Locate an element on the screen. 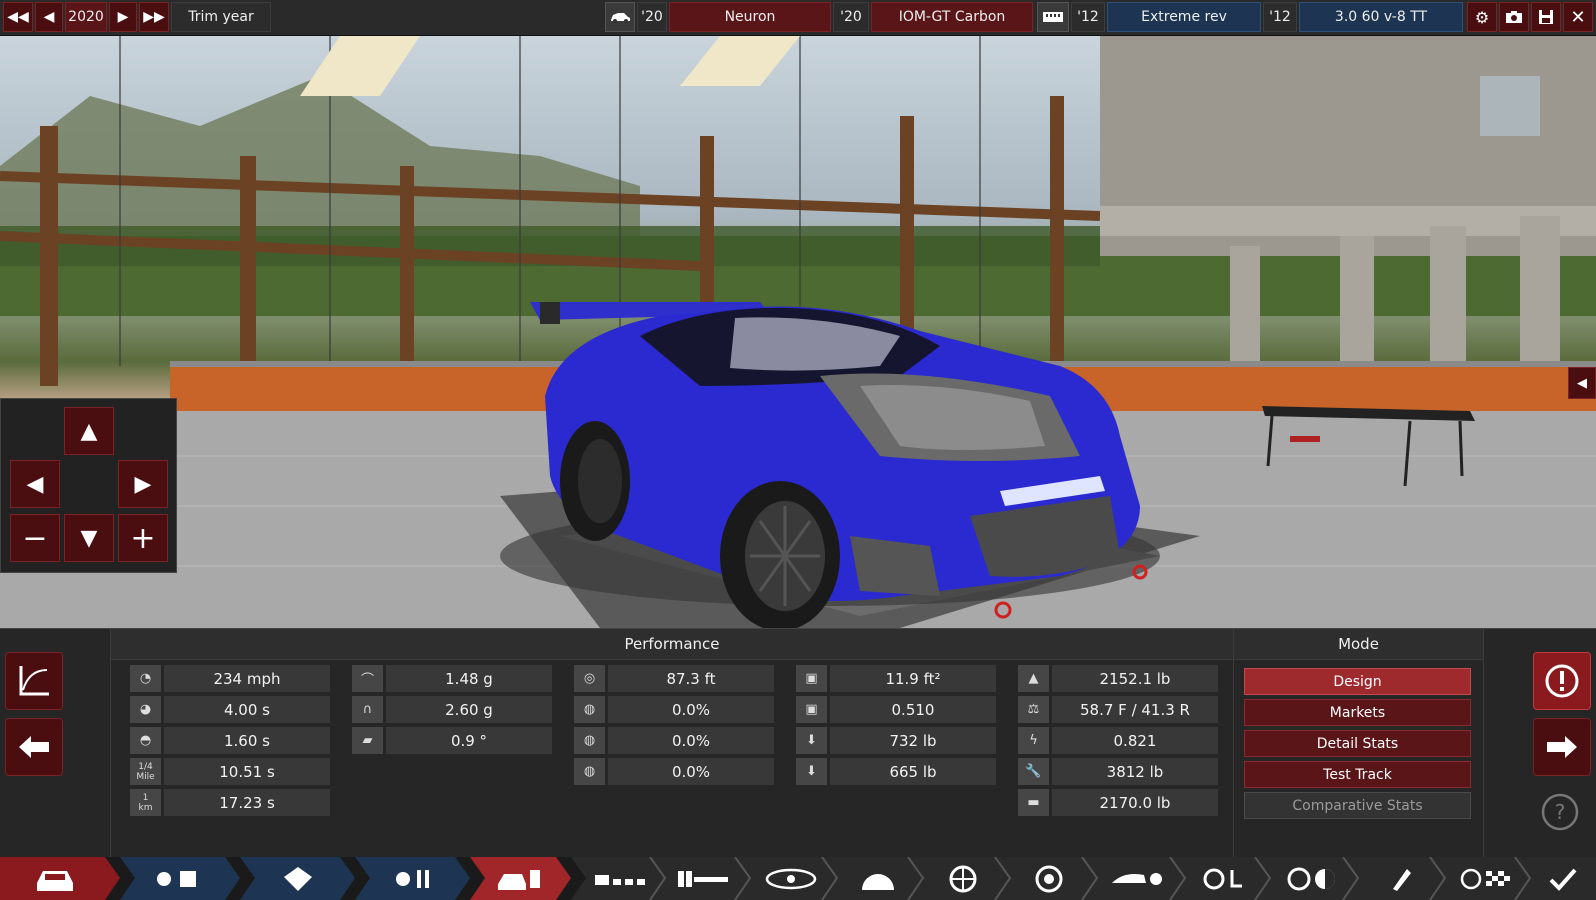 The width and height of the screenshot is (1596, 900). nav-car-model is located at coordinates (55, 878).